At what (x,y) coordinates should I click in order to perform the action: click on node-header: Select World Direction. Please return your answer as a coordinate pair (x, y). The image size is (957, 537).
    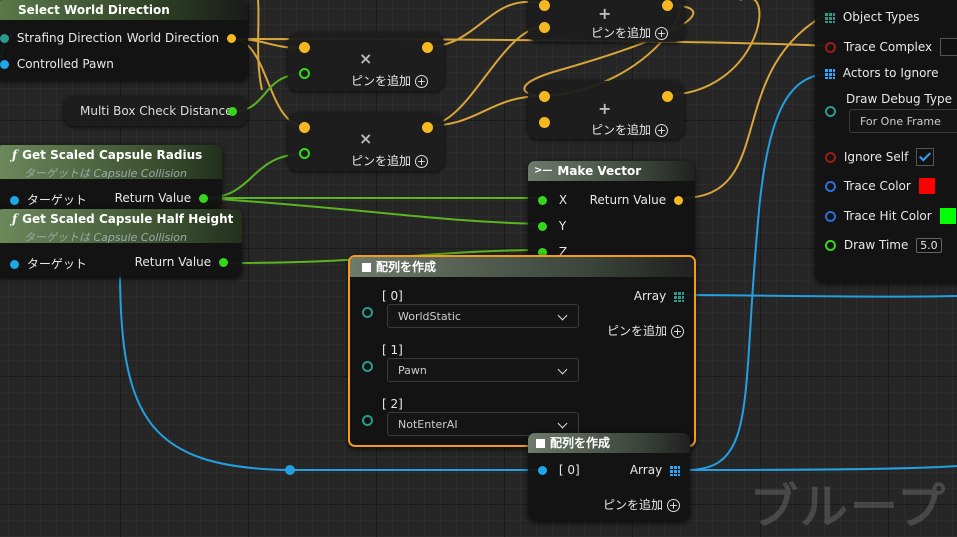
    Looking at the image, I should click on (124, 10).